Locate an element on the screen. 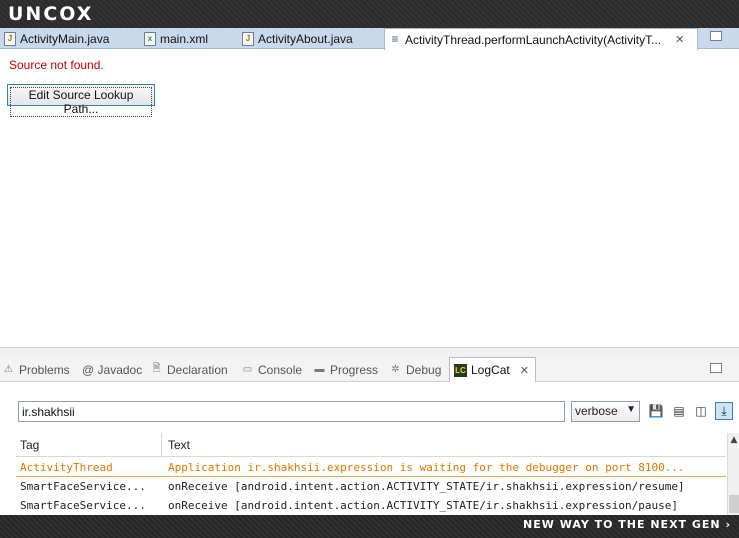  column-divider is located at coordinates (161, 445).